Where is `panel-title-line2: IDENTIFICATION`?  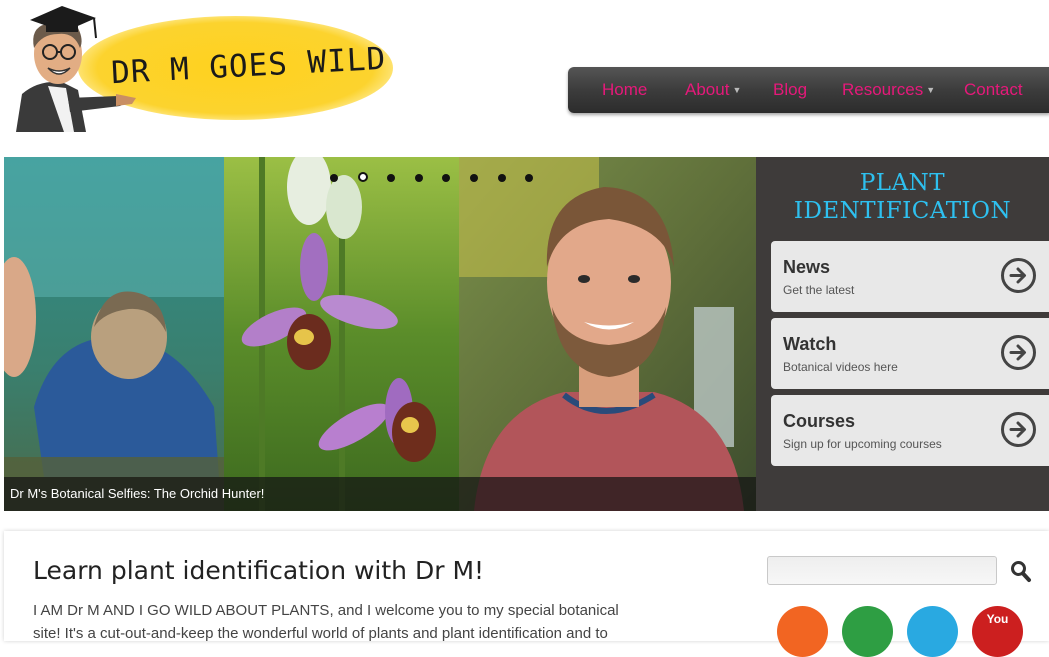 panel-title-line2: IDENTIFICATION is located at coordinates (902, 211).